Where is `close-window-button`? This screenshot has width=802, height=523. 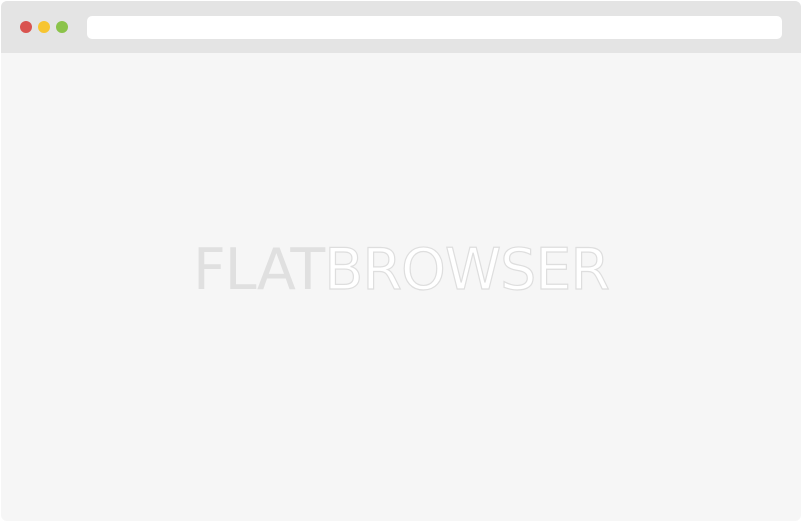 close-window-button is located at coordinates (26, 27).